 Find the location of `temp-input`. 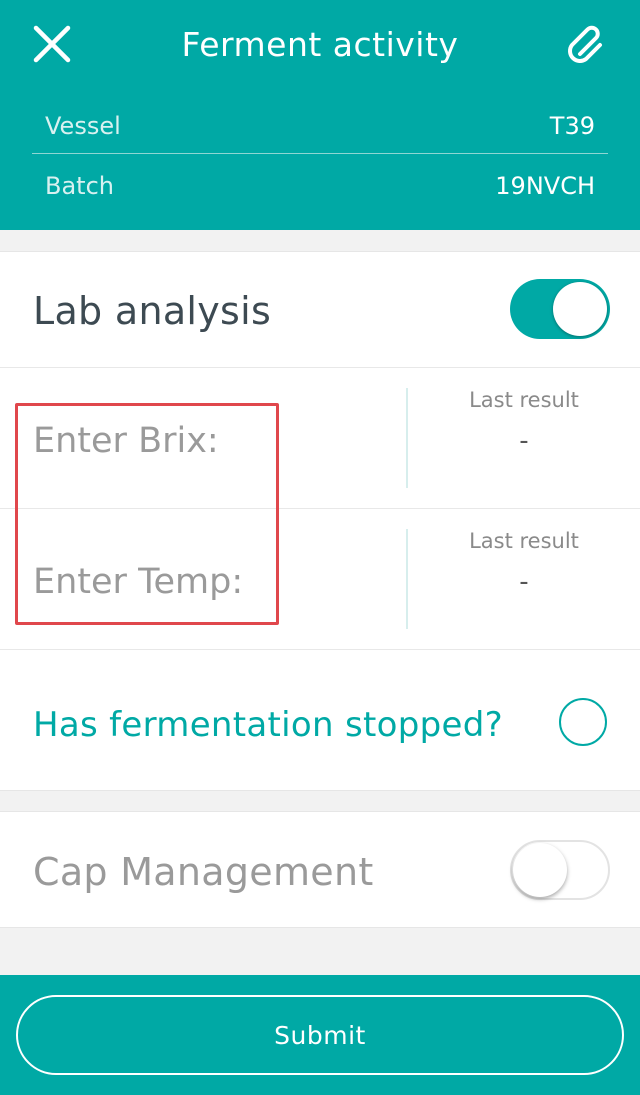

temp-input is located at coordinates (213, 582).